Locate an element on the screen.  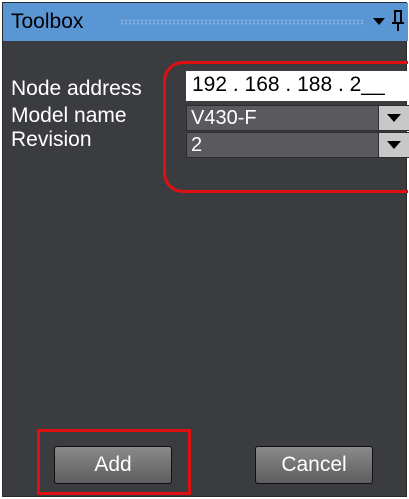
model-name-label: Model name is located at coordinates (69, 115).